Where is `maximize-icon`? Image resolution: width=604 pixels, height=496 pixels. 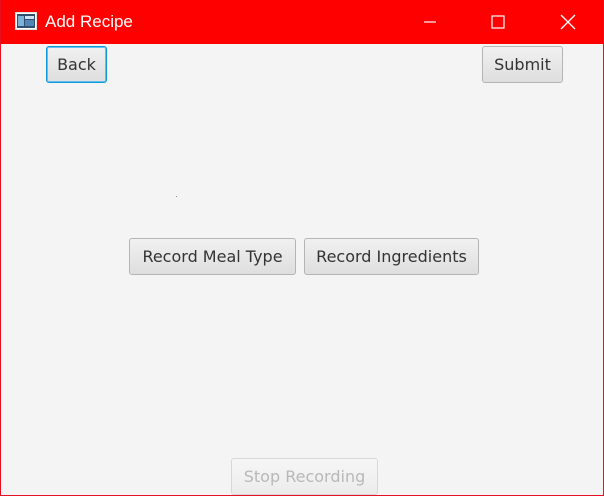
maximize-icon is located at coordinates (498, 22).